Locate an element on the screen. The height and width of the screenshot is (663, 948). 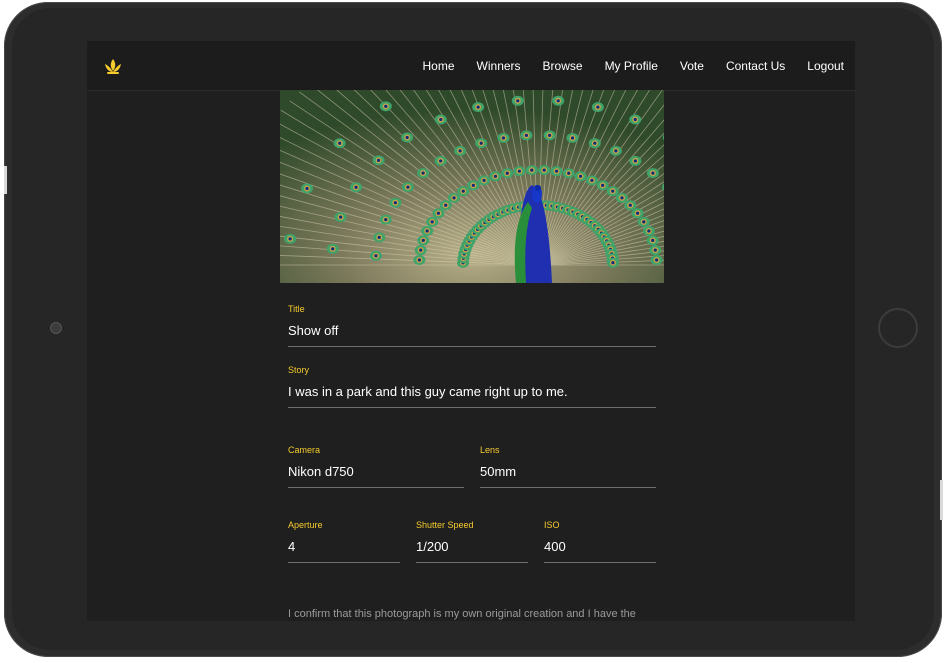
aperture-input: 4 is located at coordinates (344, 551).